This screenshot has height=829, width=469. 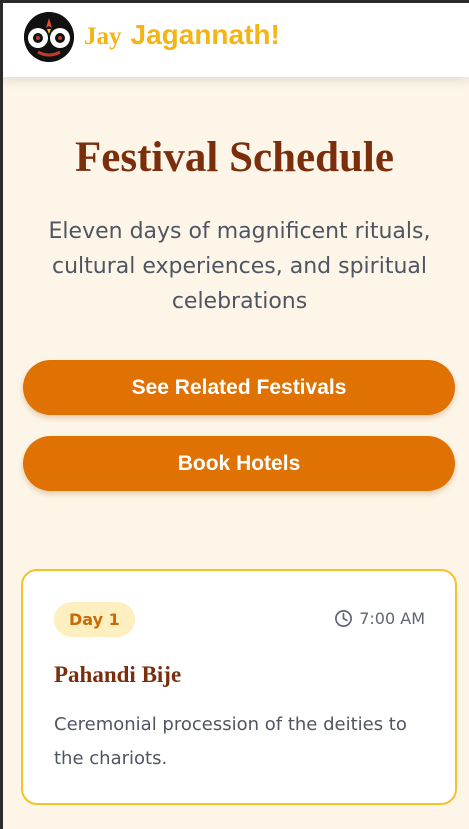 What do you see at coordinates (392, 618) in the screenshot?
I see `event-time-text: 7:00 AM` at bounding box center [392, 618].